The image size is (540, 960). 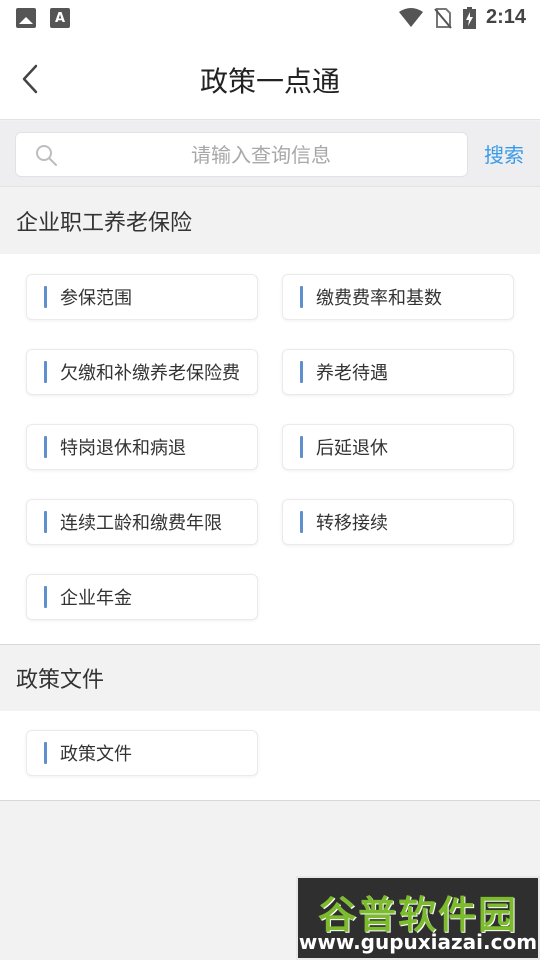 What do you see at coordinates (46, 155) in the screenshot?
I see `search-icon` at bounding box center [46, 155].